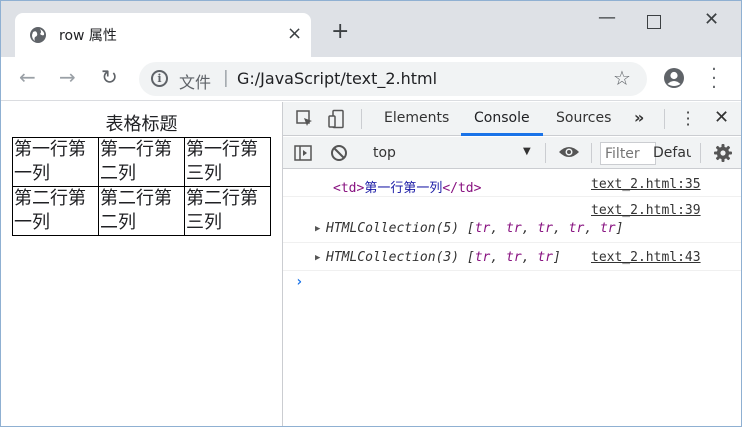 The width and height of the screenshot is (742, 427). Describe the element at coordinates (67, 77) in the screenshot. I see `forward-arrow-icon: →` at that location.